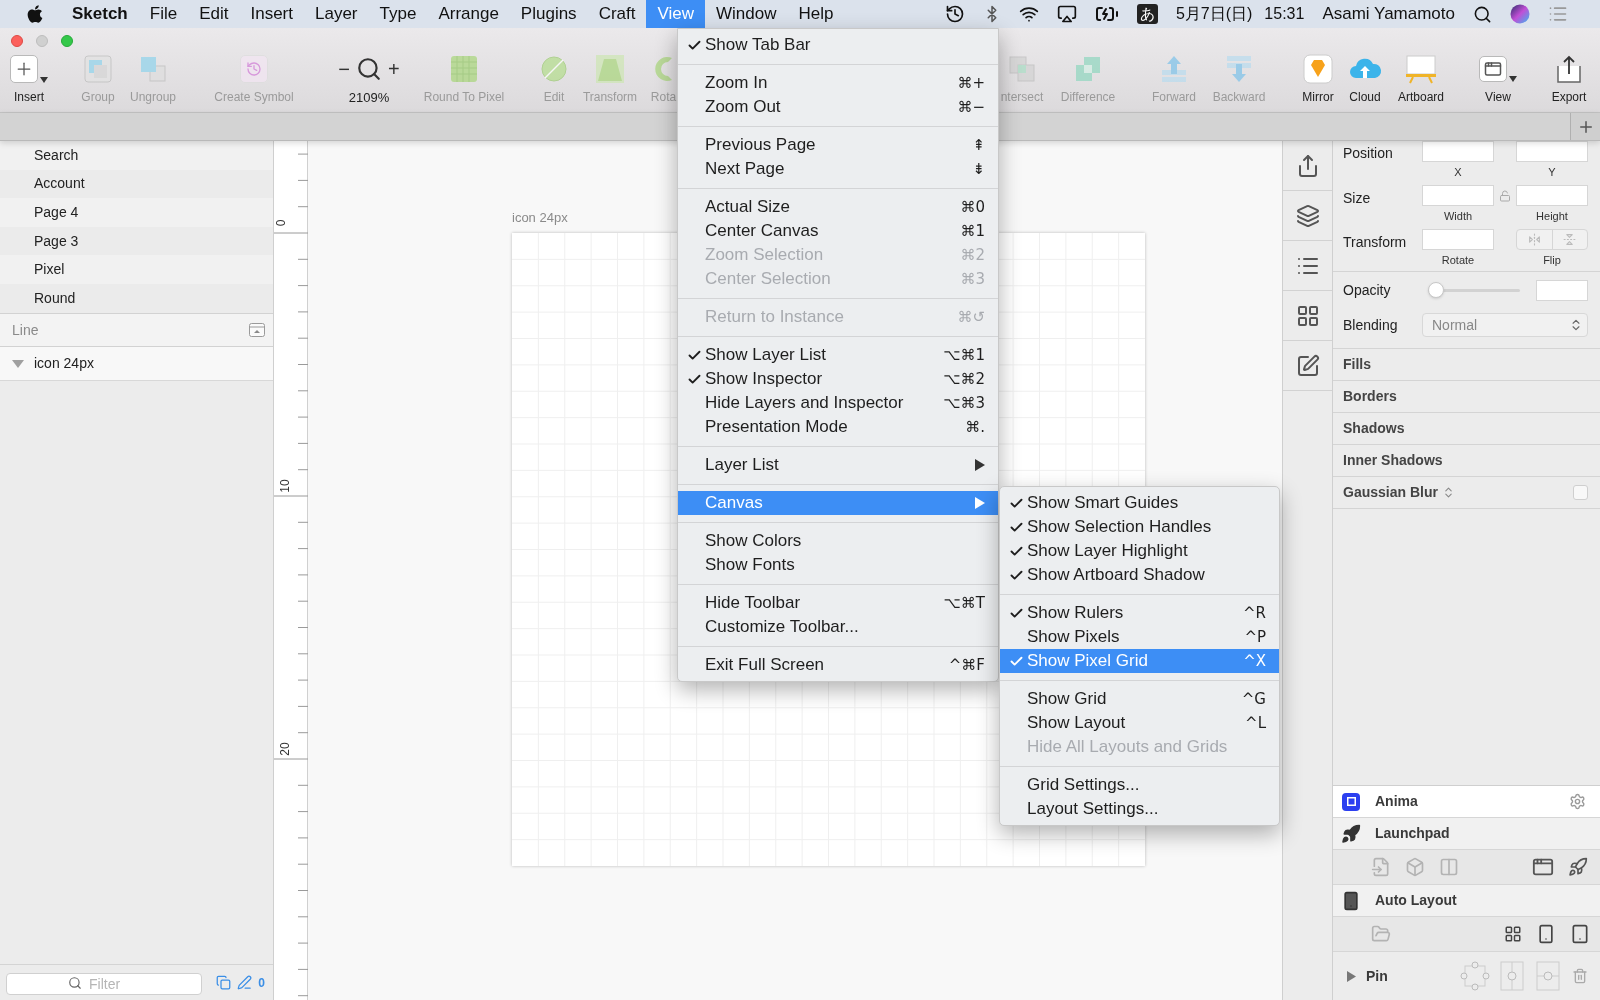 This screenshot has width=1600, height=1000. Describe the element at coordinates (271, 14) in the screenshot. I see `menu-bar-item: Insert` at that location.